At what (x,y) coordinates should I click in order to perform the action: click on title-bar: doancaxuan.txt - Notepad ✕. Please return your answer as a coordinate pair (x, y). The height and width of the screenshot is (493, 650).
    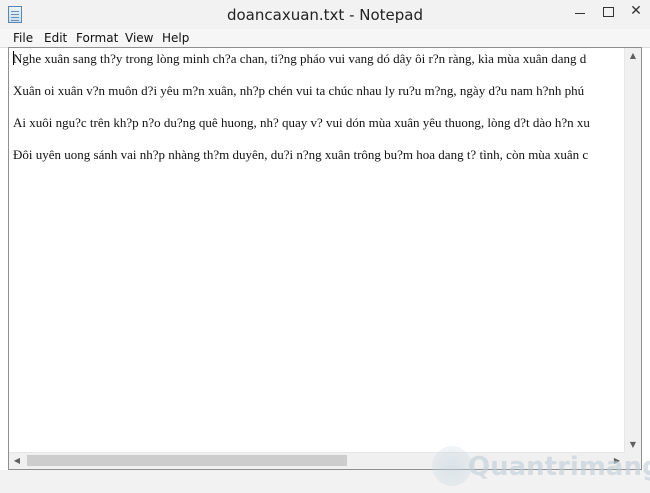
    Looking at the image, I should click on (325, 14).